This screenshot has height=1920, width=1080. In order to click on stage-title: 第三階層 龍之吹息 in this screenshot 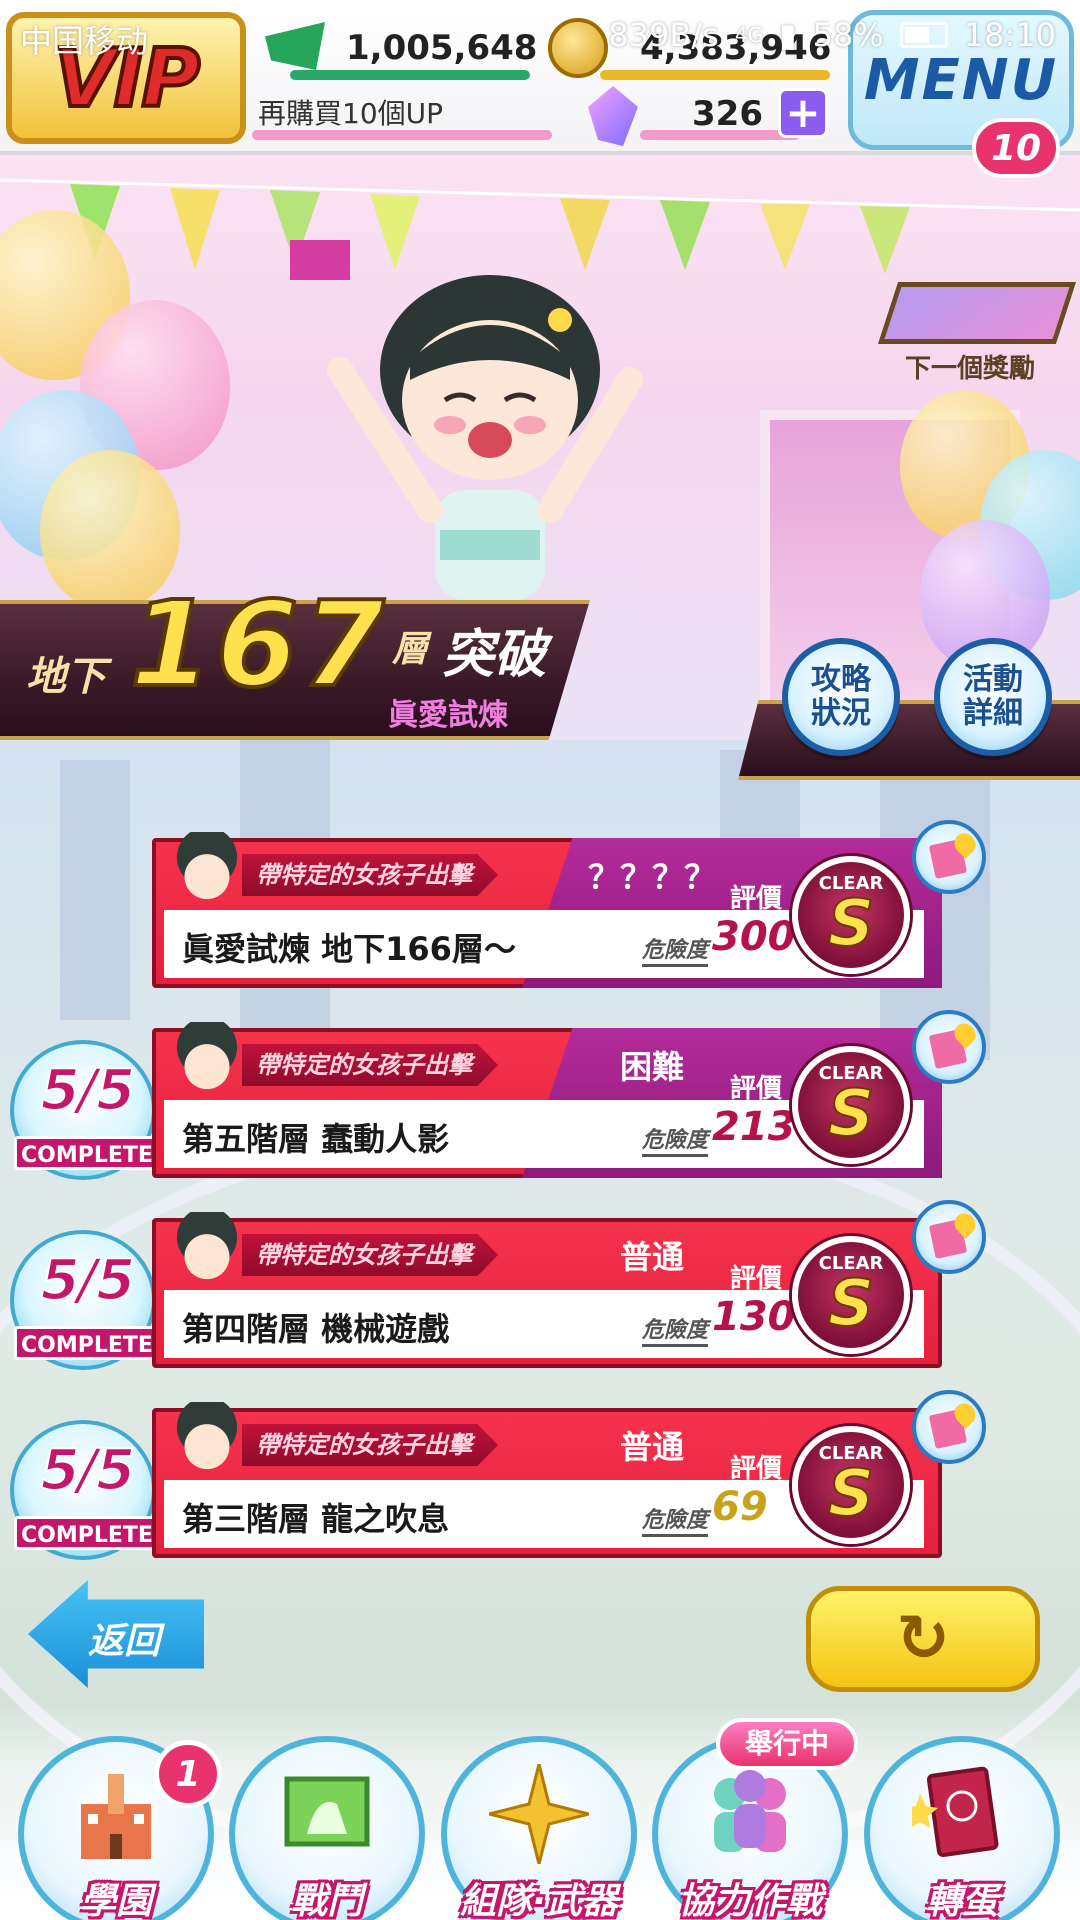, I will do `click(316, 1519)`.